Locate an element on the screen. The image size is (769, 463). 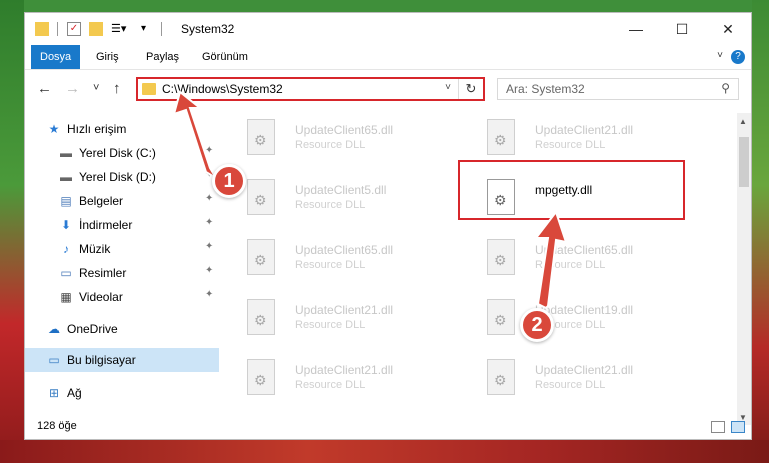
details-view-icon is located at coordinates (718, 427).